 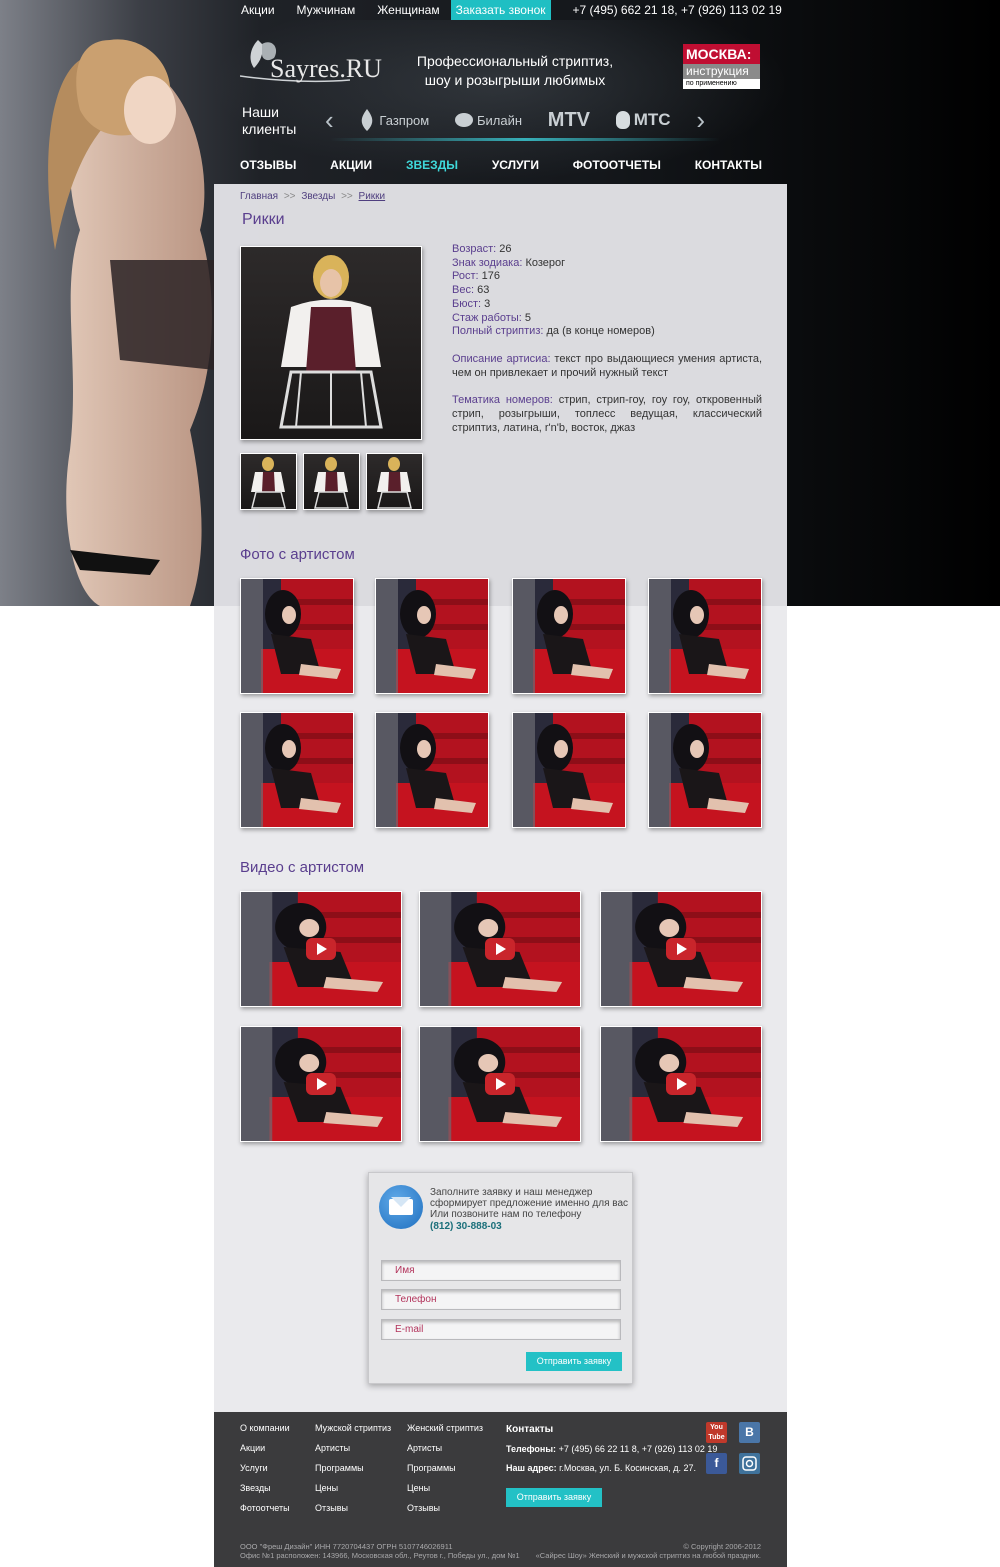 I want to click on flame-icon, so click(x=367, y=120).